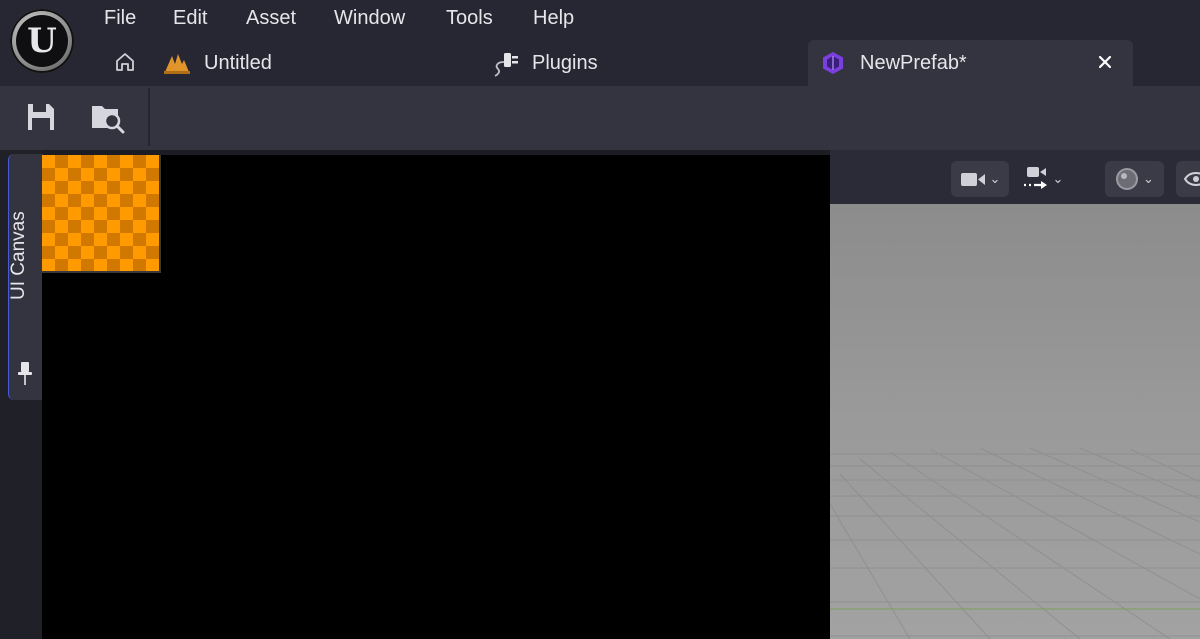 This screenshot has height=639, width=1200. I want to click on lighting-icon, so click(1127, 179).